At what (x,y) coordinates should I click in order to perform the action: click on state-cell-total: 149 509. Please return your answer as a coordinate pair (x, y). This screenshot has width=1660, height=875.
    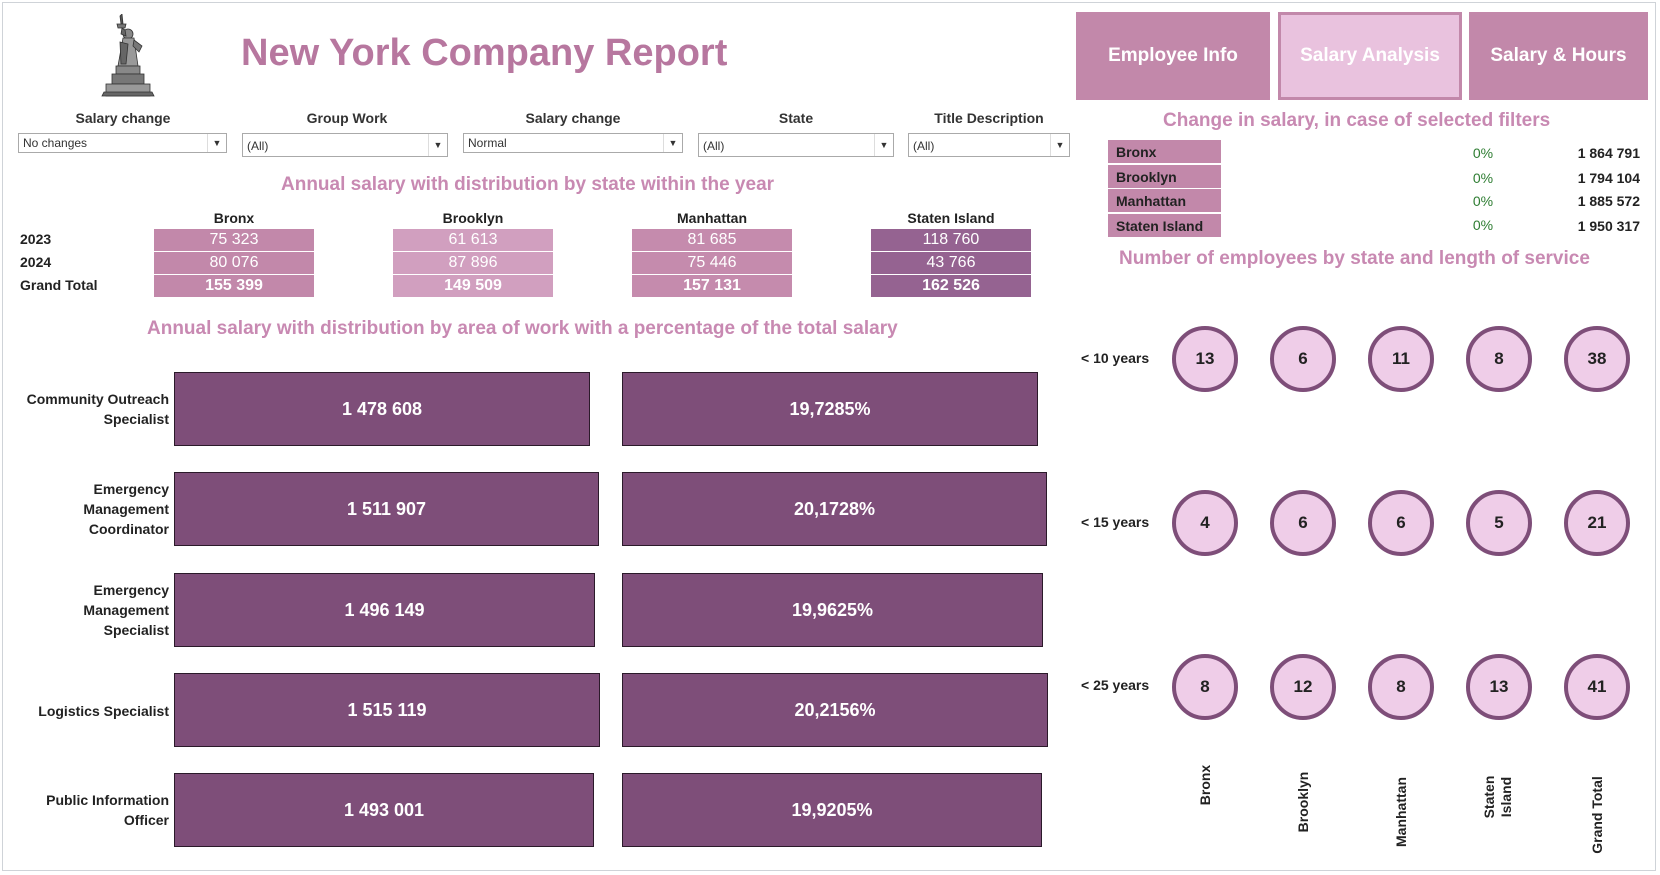
    Looking at the image, I should click on (473, 286).